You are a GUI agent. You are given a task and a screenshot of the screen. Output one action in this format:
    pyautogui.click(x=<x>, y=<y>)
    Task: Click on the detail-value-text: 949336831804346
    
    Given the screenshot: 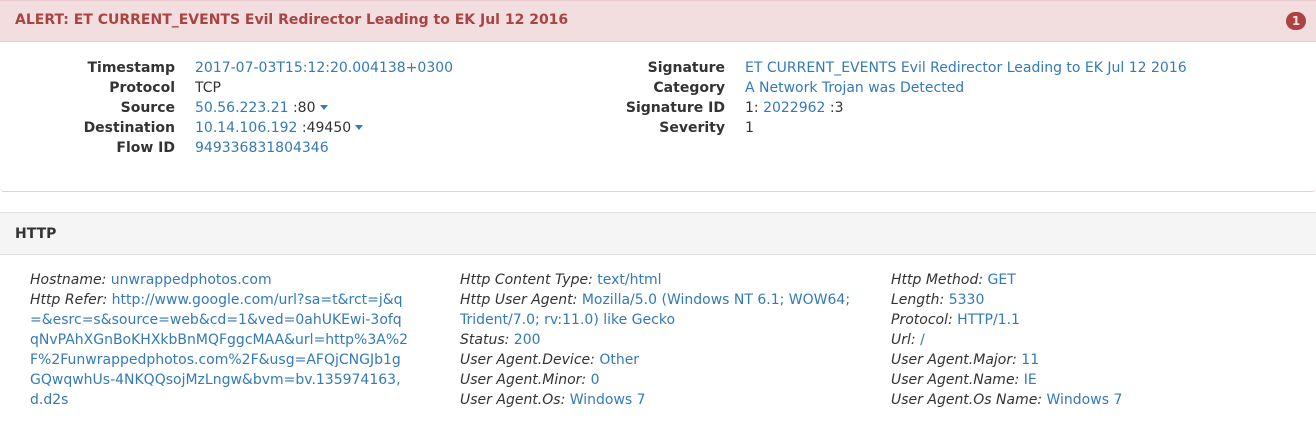 What is the action you would take?
    pyautogui.click(x=262, y=148)
    